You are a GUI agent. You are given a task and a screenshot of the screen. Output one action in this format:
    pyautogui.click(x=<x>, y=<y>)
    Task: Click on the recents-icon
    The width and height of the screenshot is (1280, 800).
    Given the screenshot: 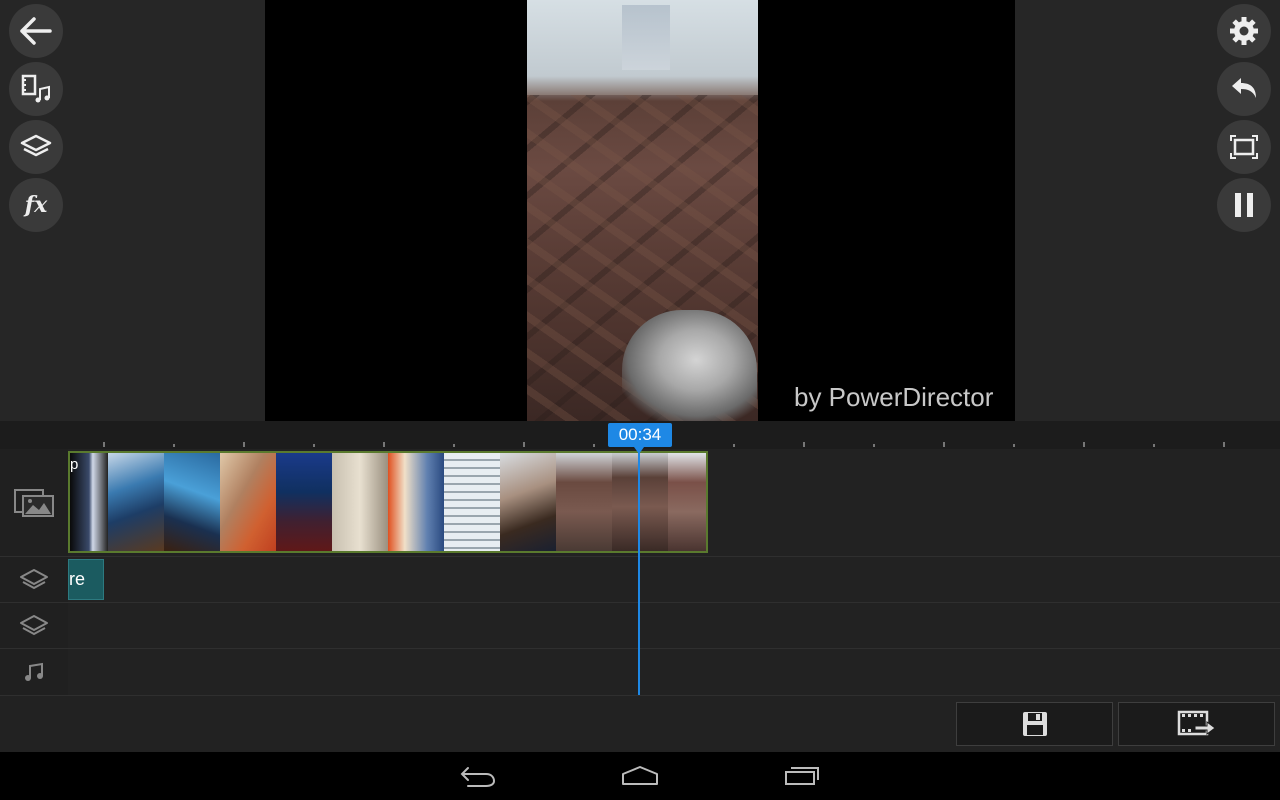 What is the action you would take?
    pyautogui.click(x=802, y=776)
    